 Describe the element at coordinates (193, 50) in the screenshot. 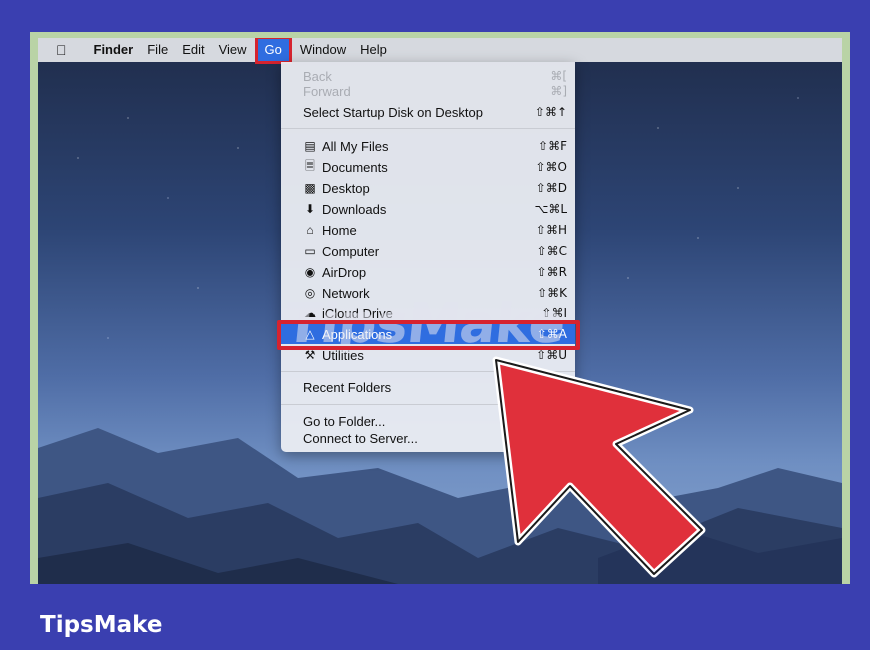

I see `menu-edit: Edit` at that location.